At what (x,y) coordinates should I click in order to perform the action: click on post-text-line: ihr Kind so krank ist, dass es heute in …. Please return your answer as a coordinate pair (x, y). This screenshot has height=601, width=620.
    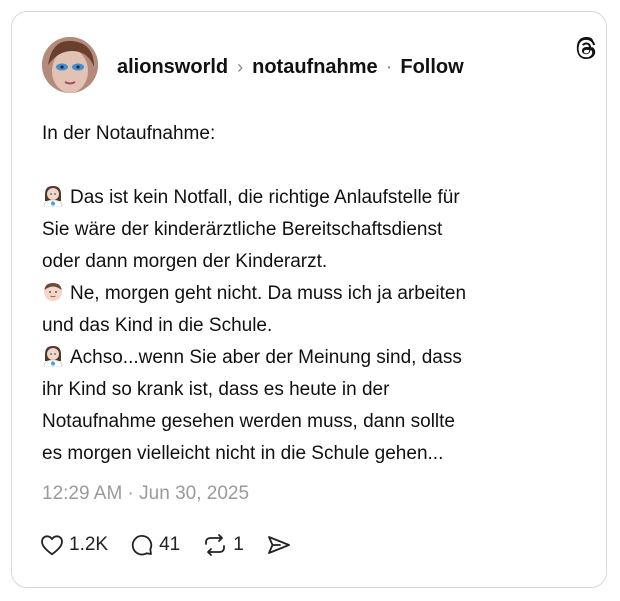
    Looking at the image, I should click on (312, 390).